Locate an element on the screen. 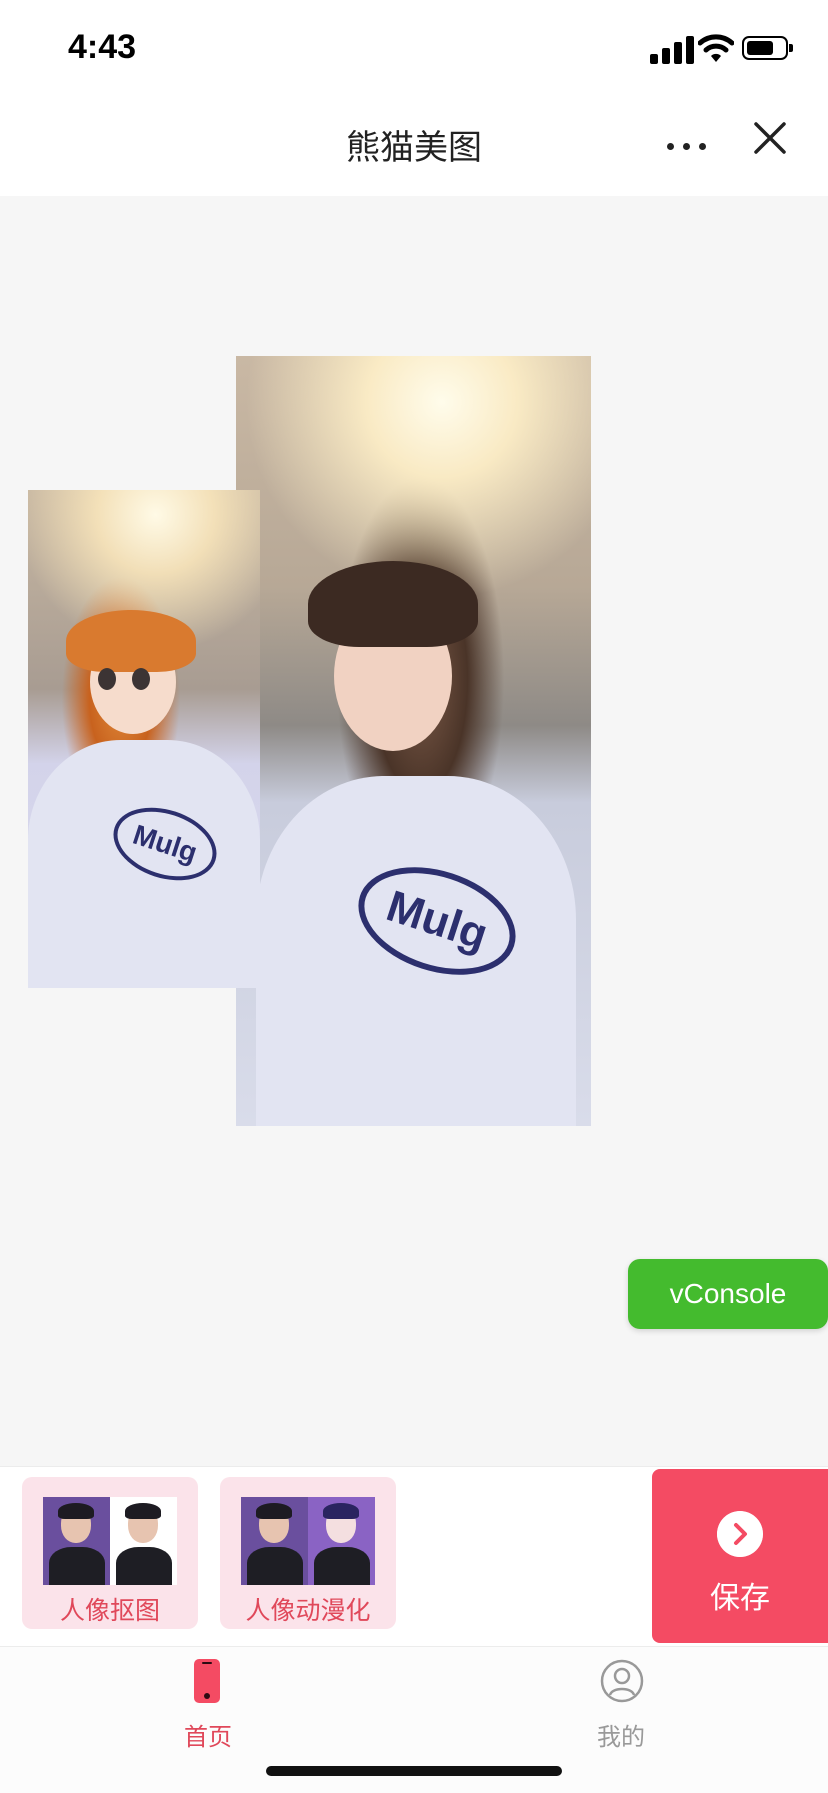  portrait-cutout-thumbnail is located at coordinates (110, 1541).